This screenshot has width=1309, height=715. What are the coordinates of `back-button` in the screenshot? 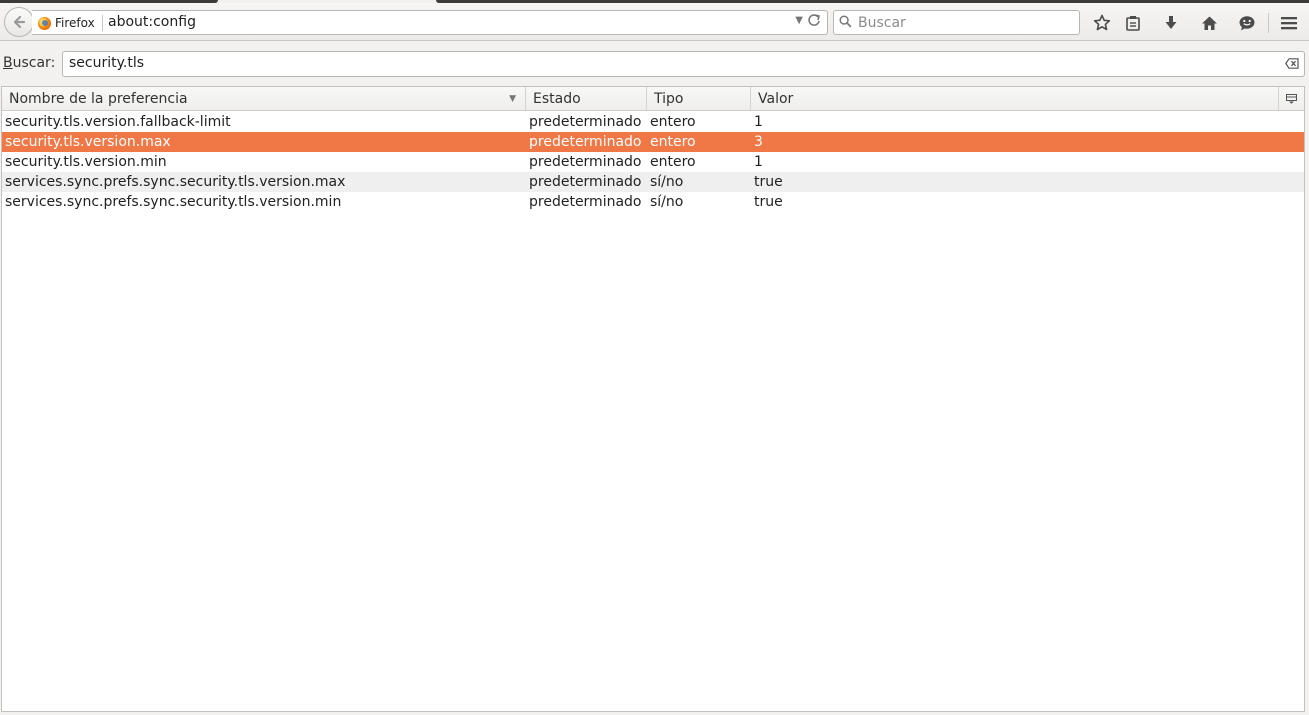 It's located at (19, 22).